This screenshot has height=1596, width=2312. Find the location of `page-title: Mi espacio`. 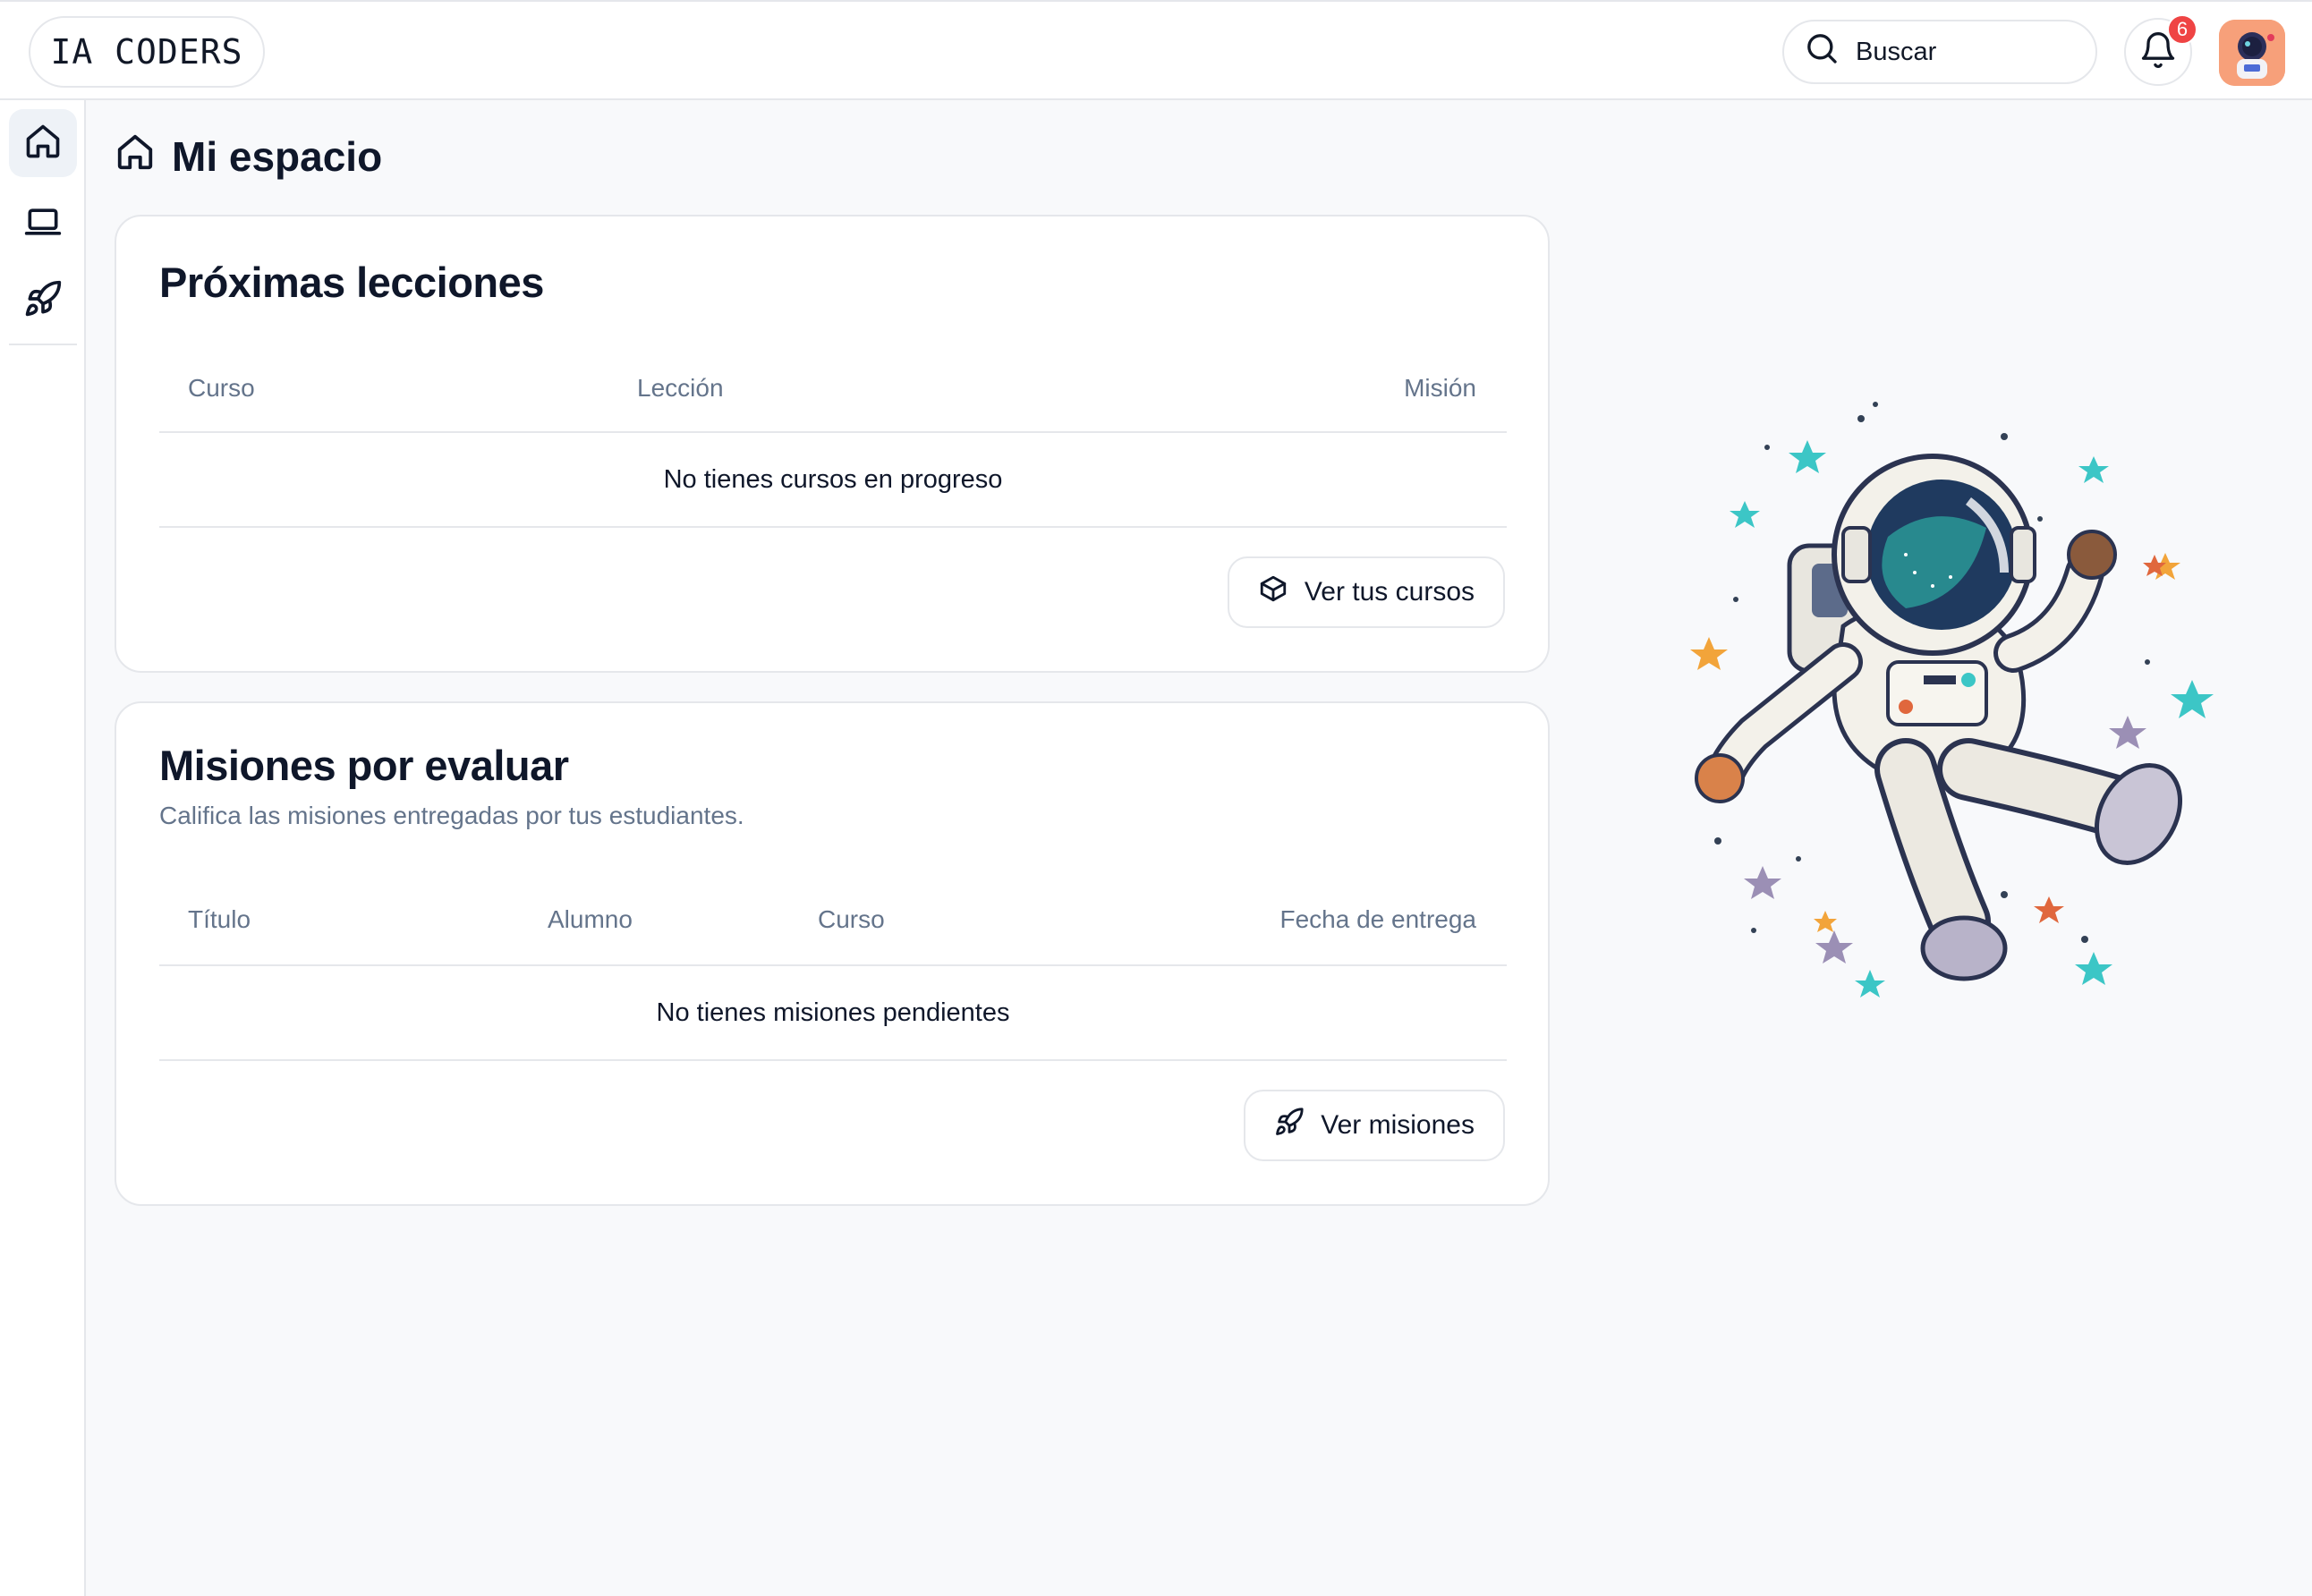

page-title: Mi espacio is located at coordinates (248, 157).